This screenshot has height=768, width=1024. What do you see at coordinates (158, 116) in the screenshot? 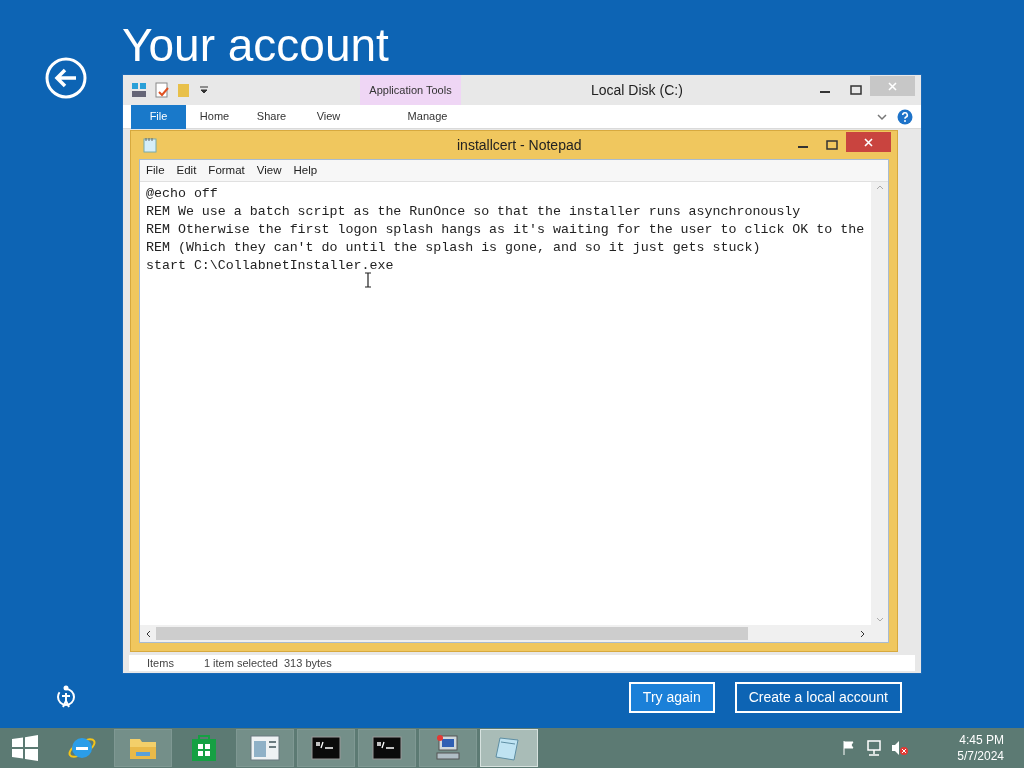
I see `ribbon-tab: File` at bounding box center [158, 116].